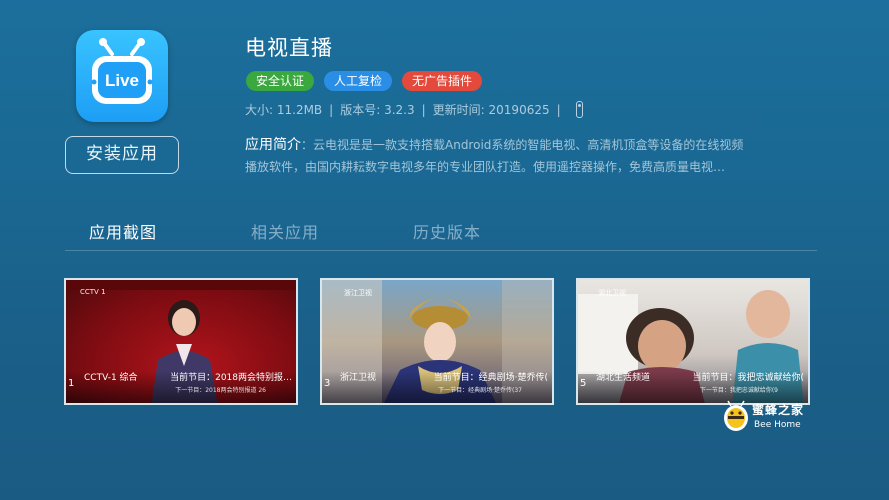 The height and width of the screenshot is (500, 889). I want to click on channel-name: 浙江卫视, so click(358, 378).